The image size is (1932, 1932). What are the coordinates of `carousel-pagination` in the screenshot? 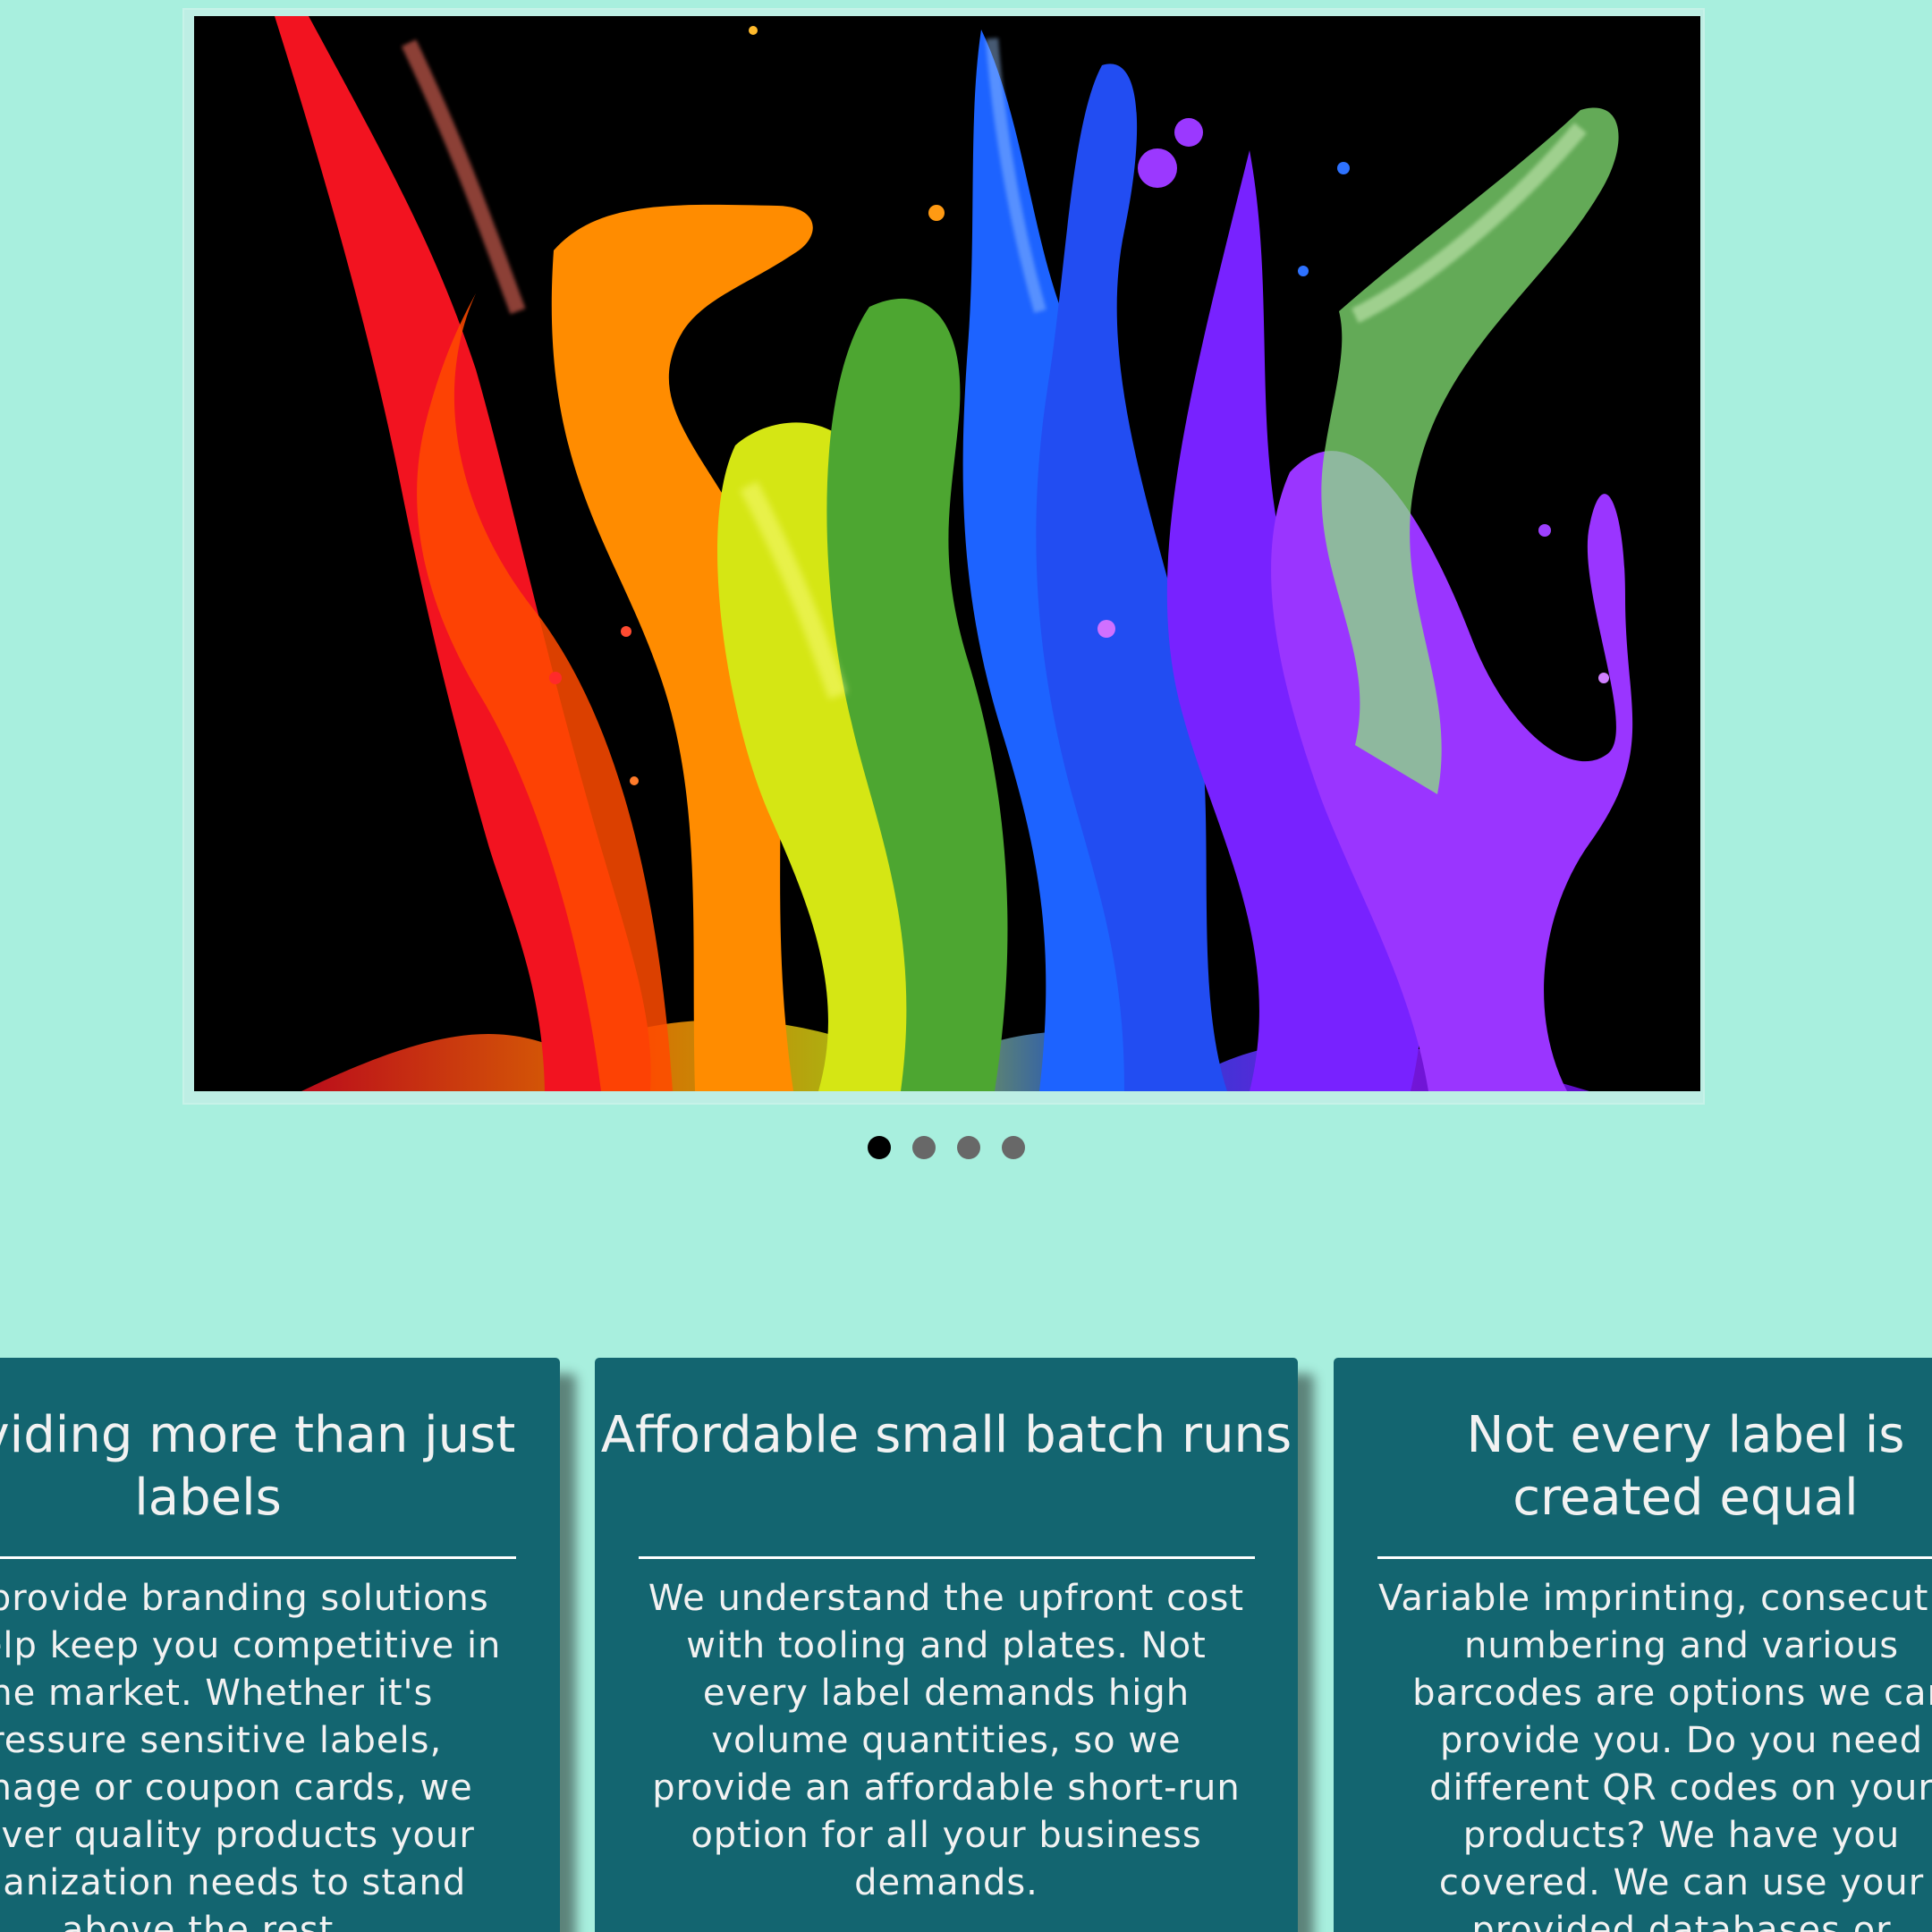 It's located at (946, 1147).